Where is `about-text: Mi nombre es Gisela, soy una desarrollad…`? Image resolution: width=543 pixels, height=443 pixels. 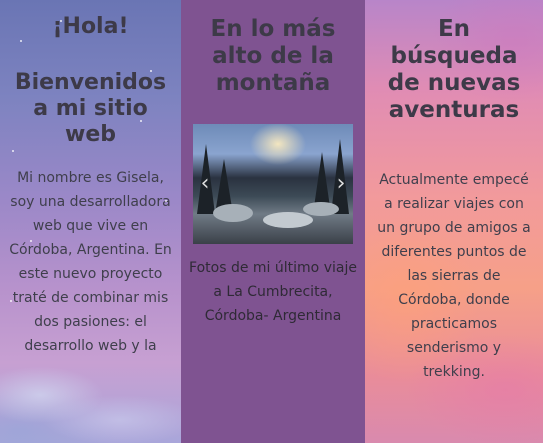 about-text: Mi nombre es Gisela, soy una desarrollad… is located at coordinates (90, 262).